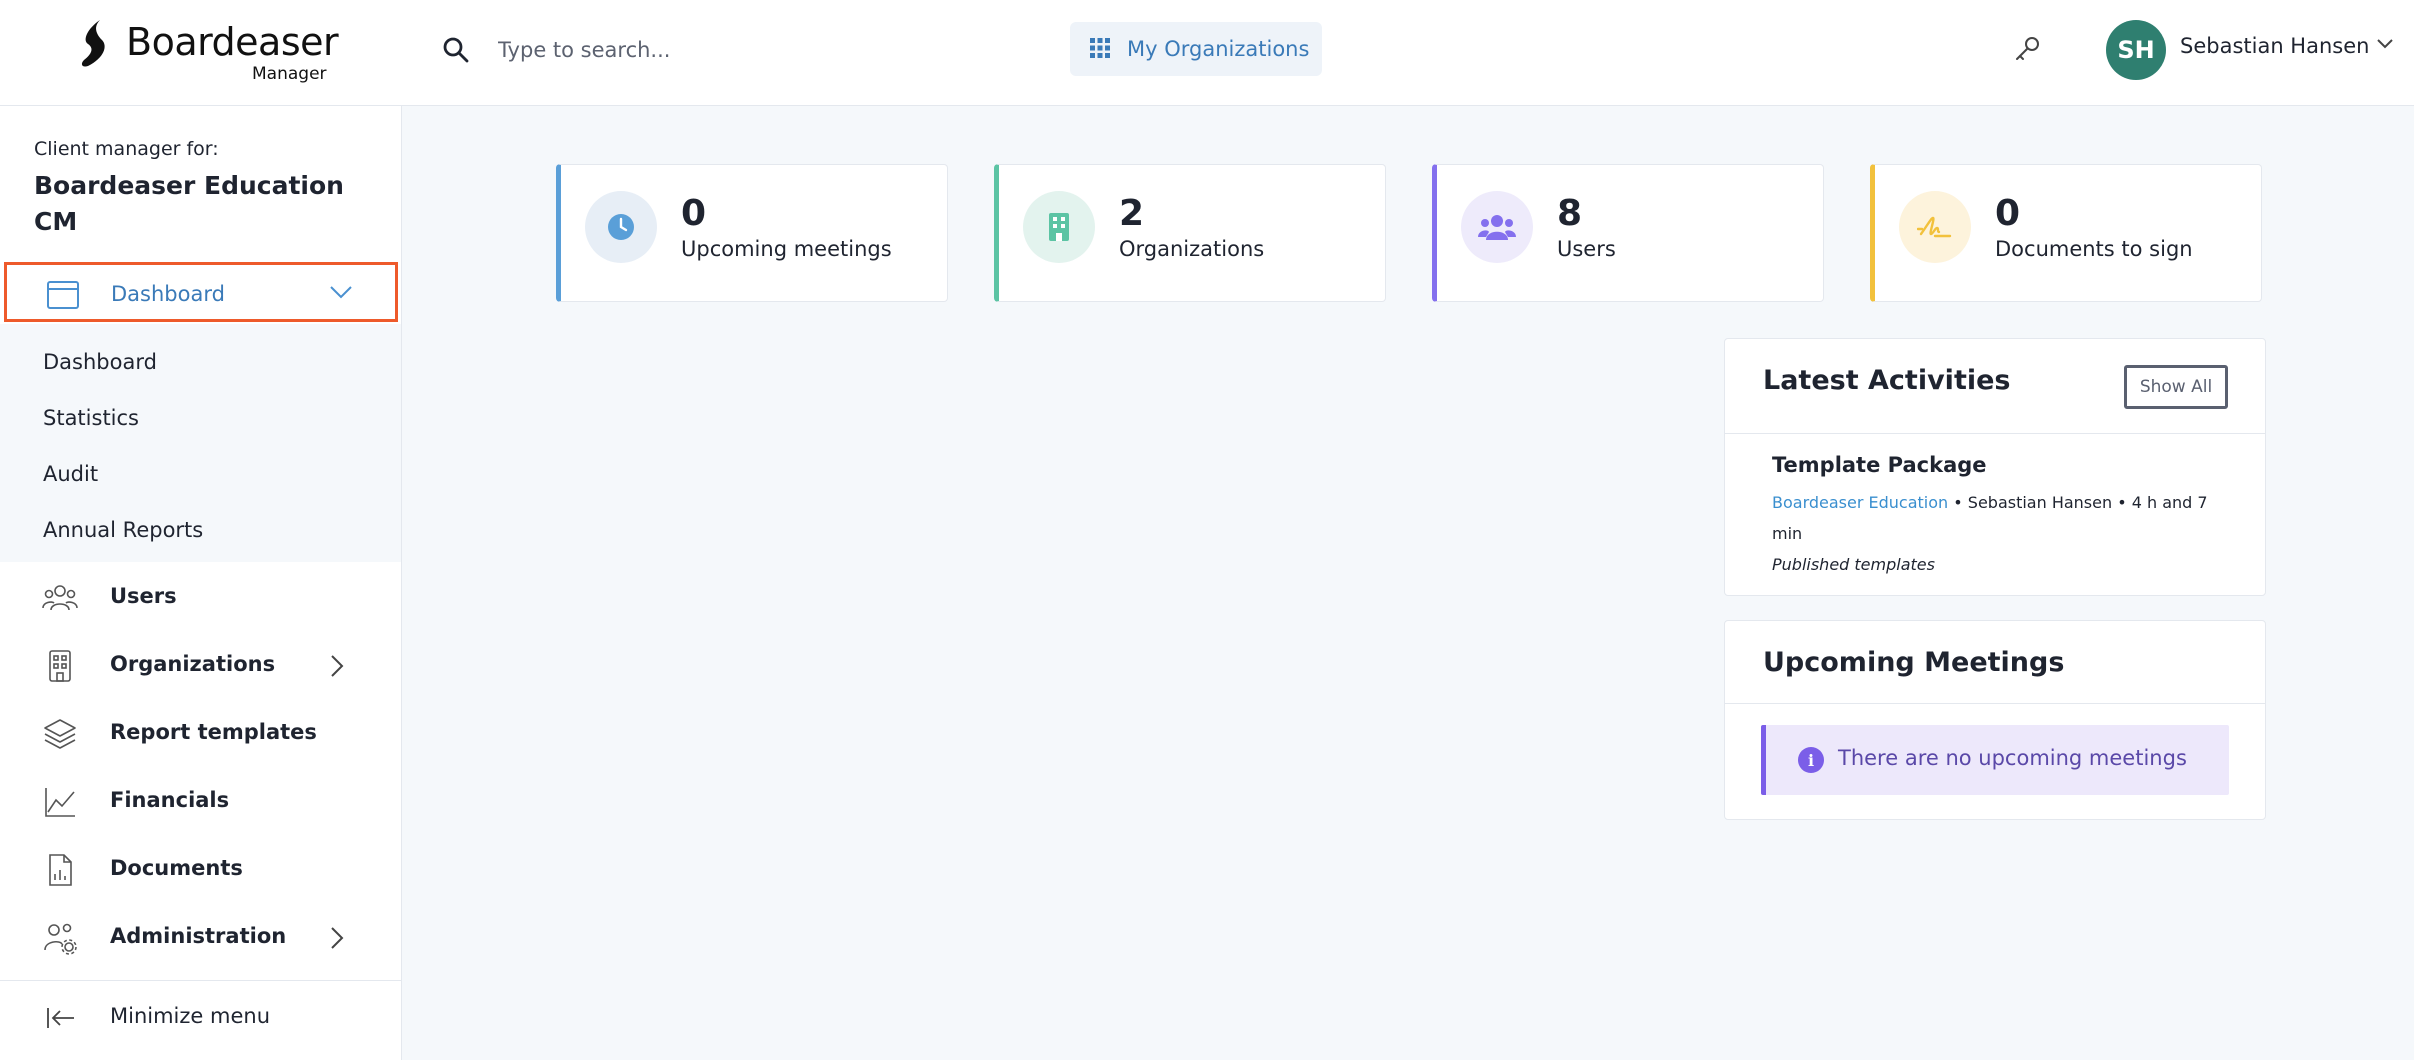 The height and width of the screenshot is (1060, 2414). Describe the element at coordinates (1100, 48) in the screenshot. I see `grid-icon` at that location.